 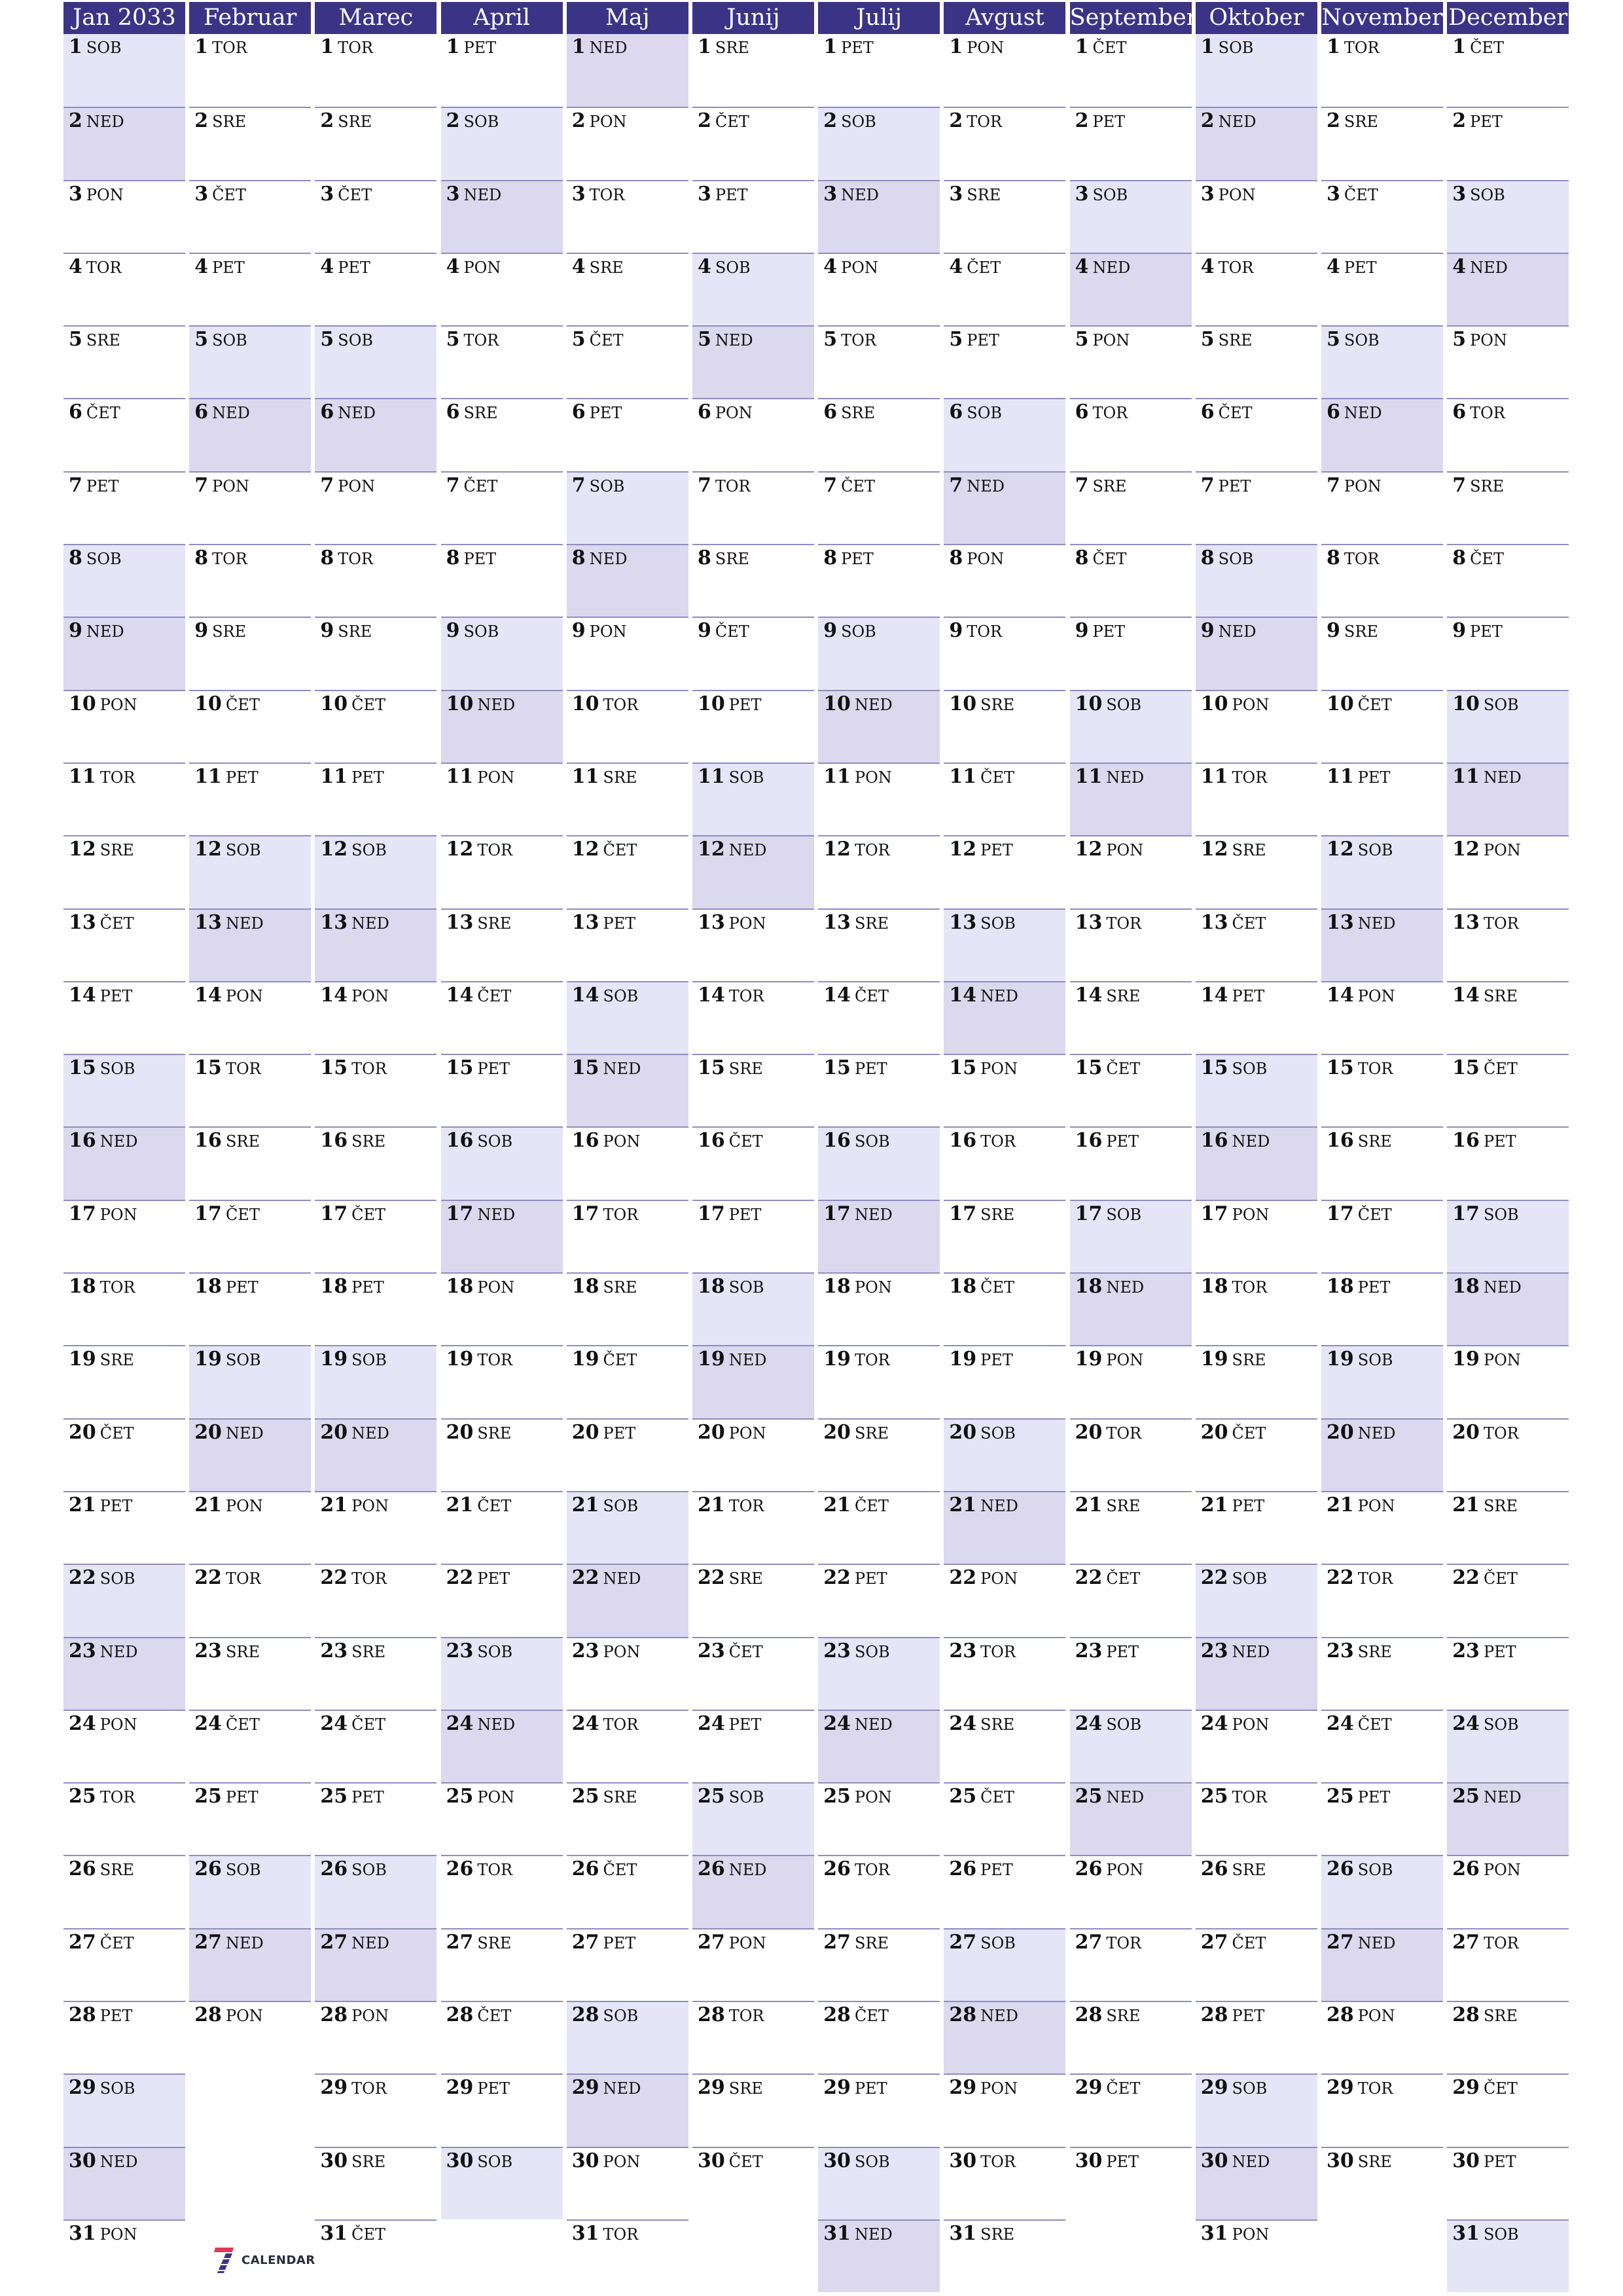 I want to click on day-number: 8, so click(x=1459, y=558).